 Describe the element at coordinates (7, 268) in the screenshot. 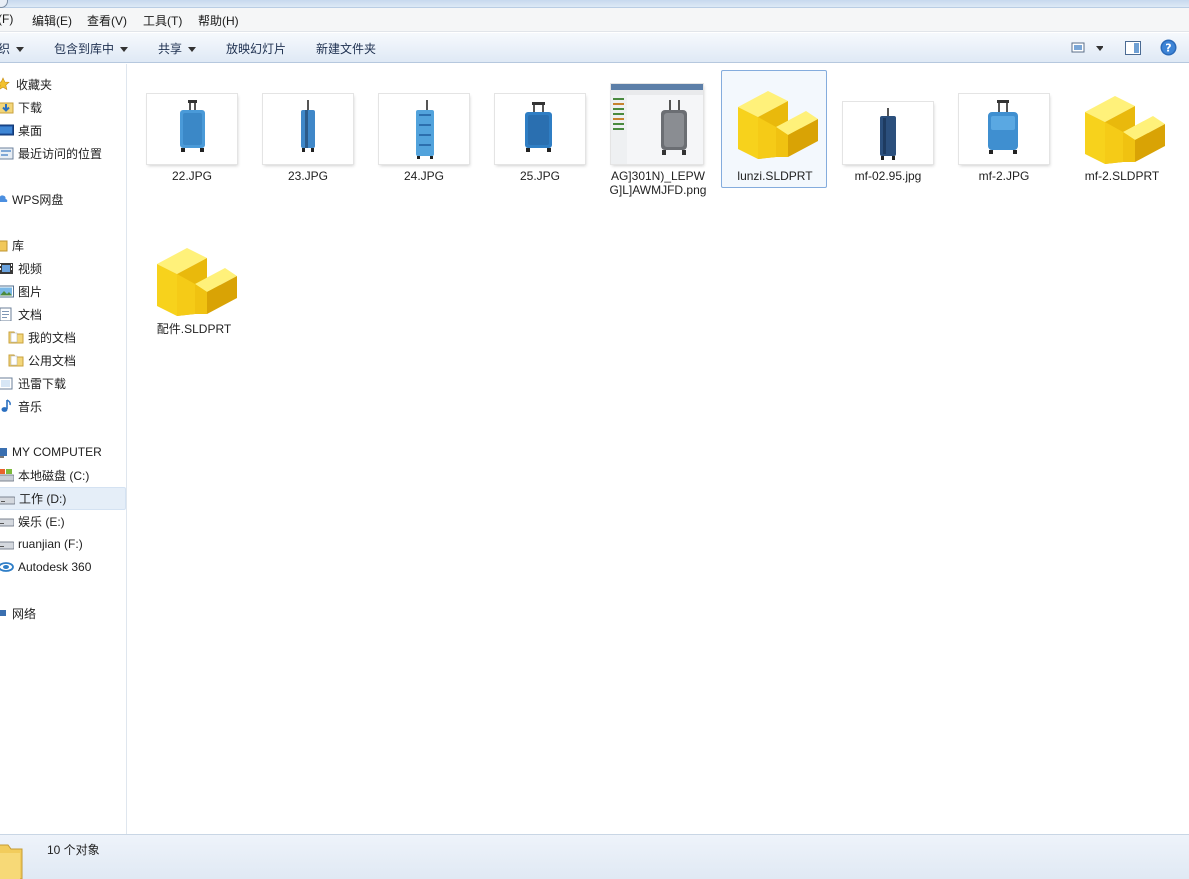

I see `video-icon` at that location.